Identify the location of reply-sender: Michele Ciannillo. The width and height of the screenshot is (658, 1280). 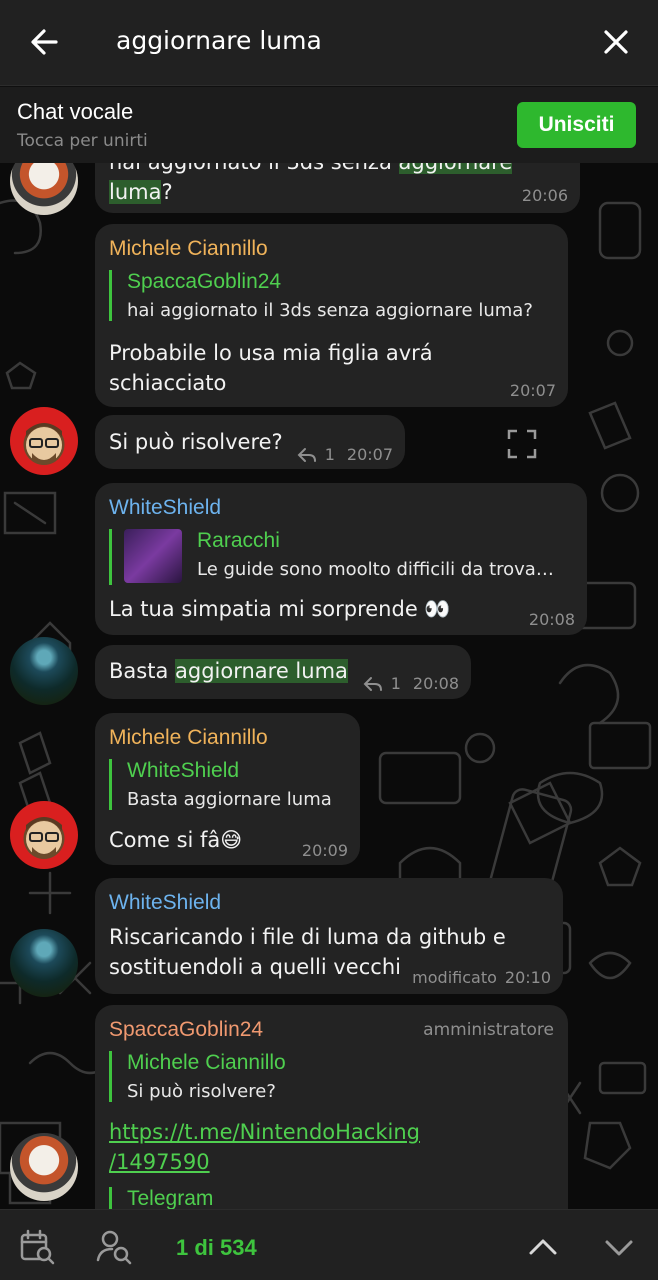
(206, 1062).